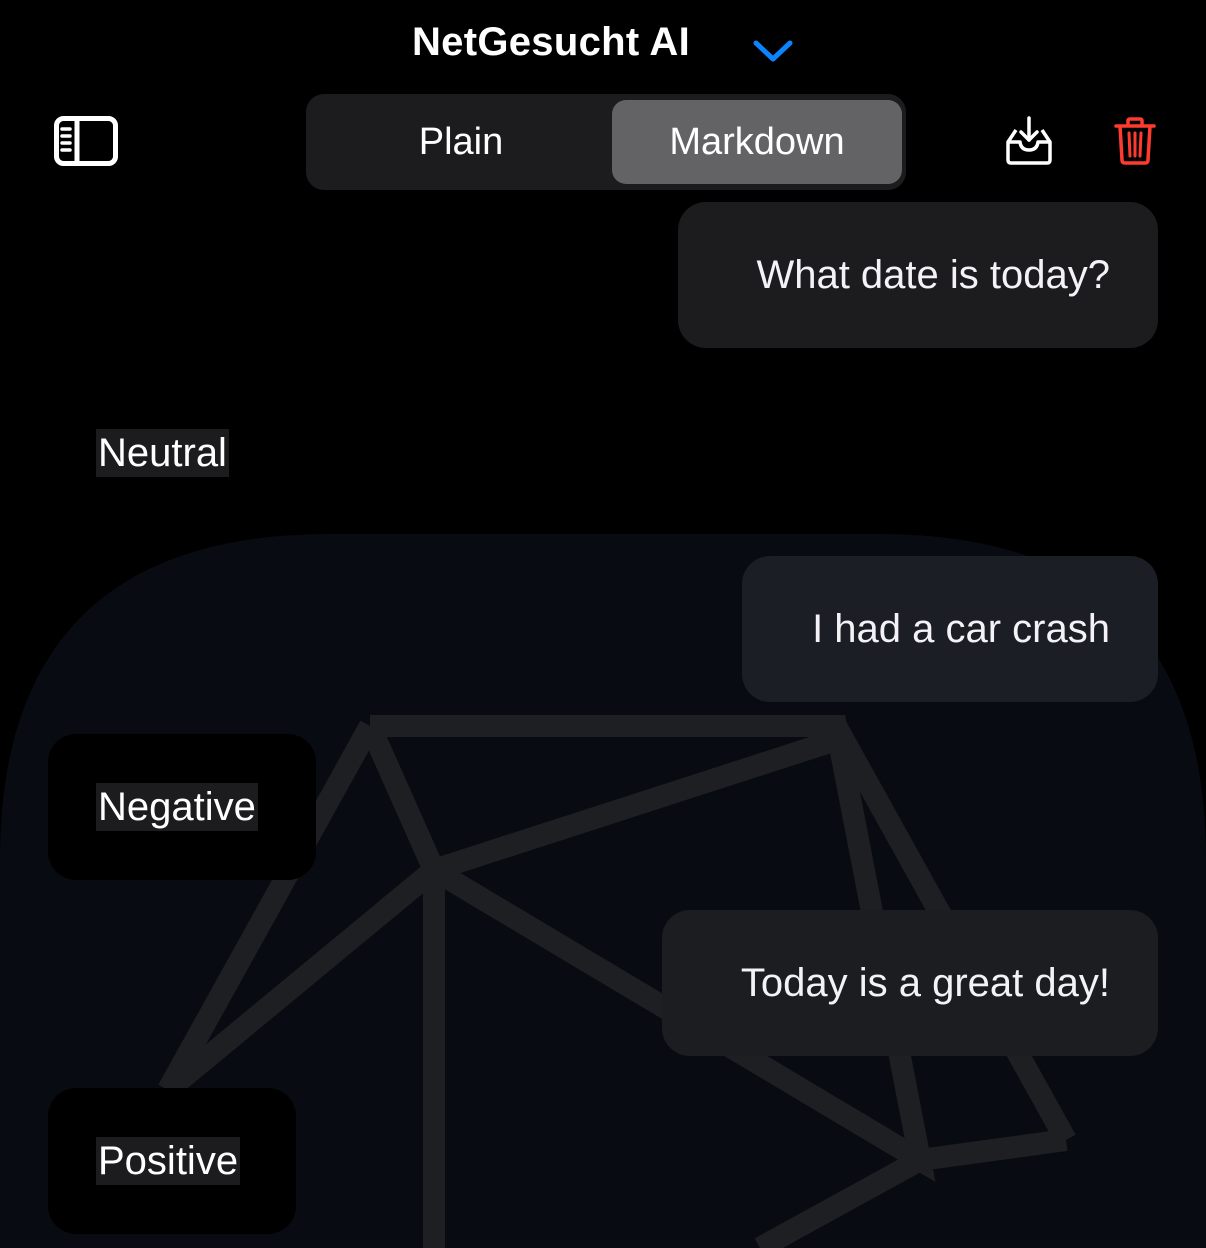 The height and width of the screenshot is (1248, 1206). I want to click on segment-markdown: Markdown, so click(757, 142).